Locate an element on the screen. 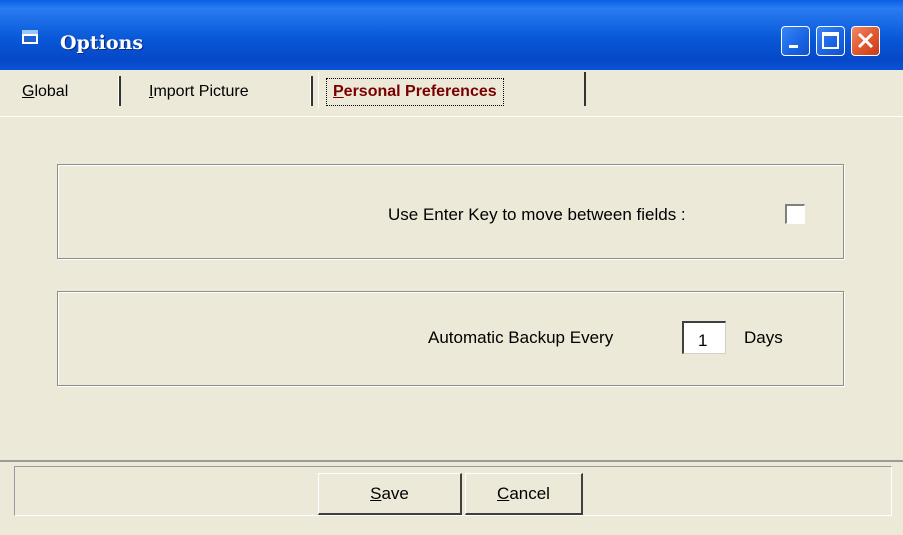  save-button: Save is located at coordinates (390, 494).